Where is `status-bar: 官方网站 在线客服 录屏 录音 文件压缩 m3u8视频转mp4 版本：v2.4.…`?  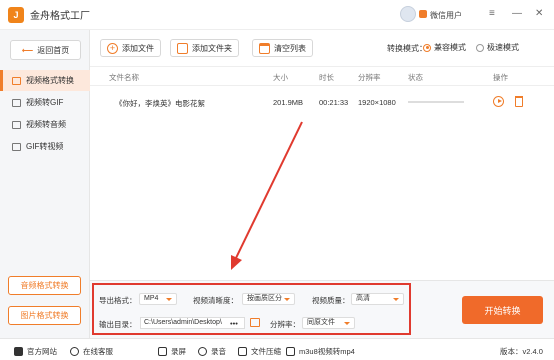
status-bar: 官方网站 在线客服 录屏 录音 文件压缩 m3u8视频转mp4 版本：v2.4.… is located at coordinates (277, 349).